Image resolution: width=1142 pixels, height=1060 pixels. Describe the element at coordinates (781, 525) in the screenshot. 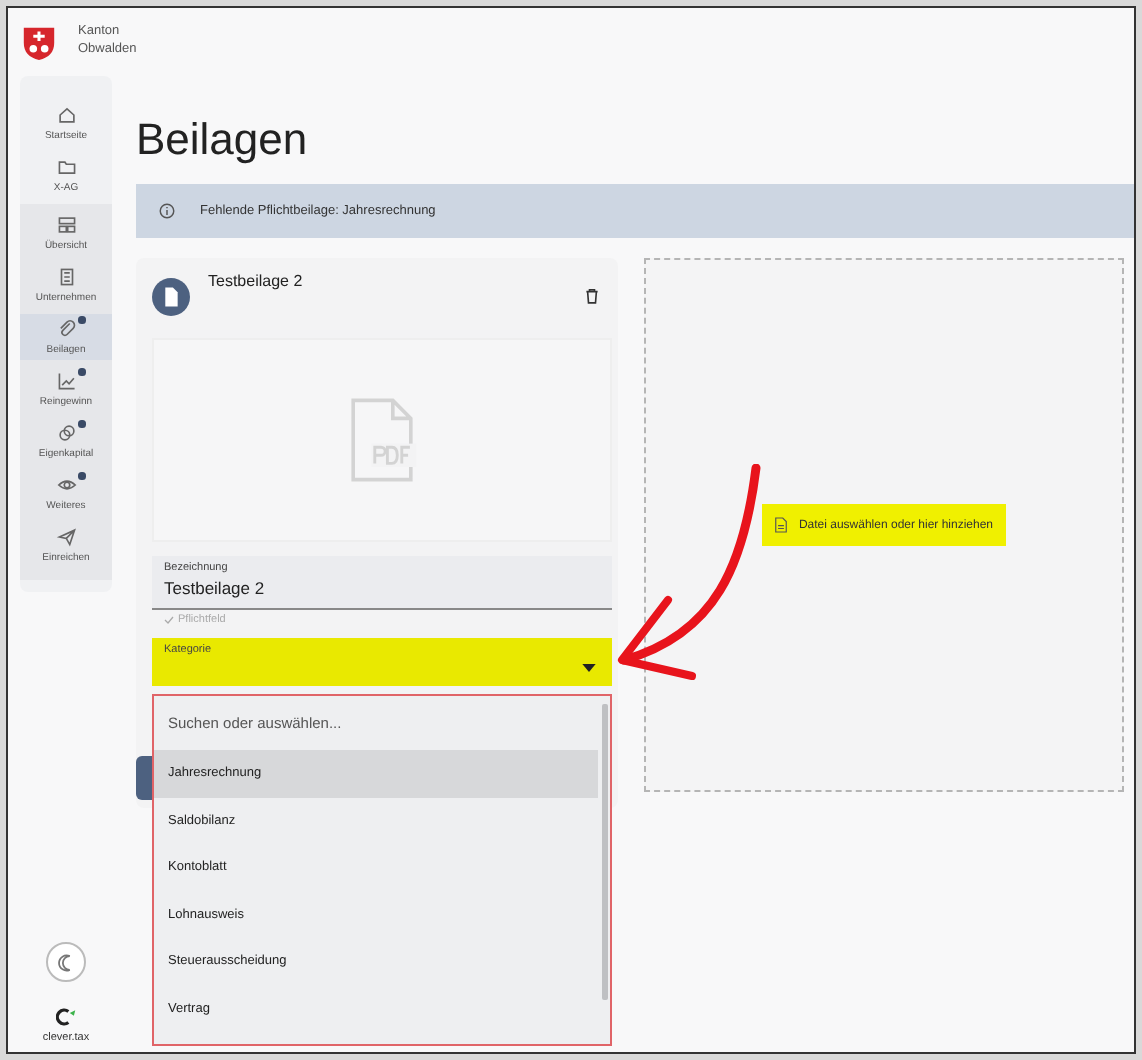

I see `file-icon` at that location.